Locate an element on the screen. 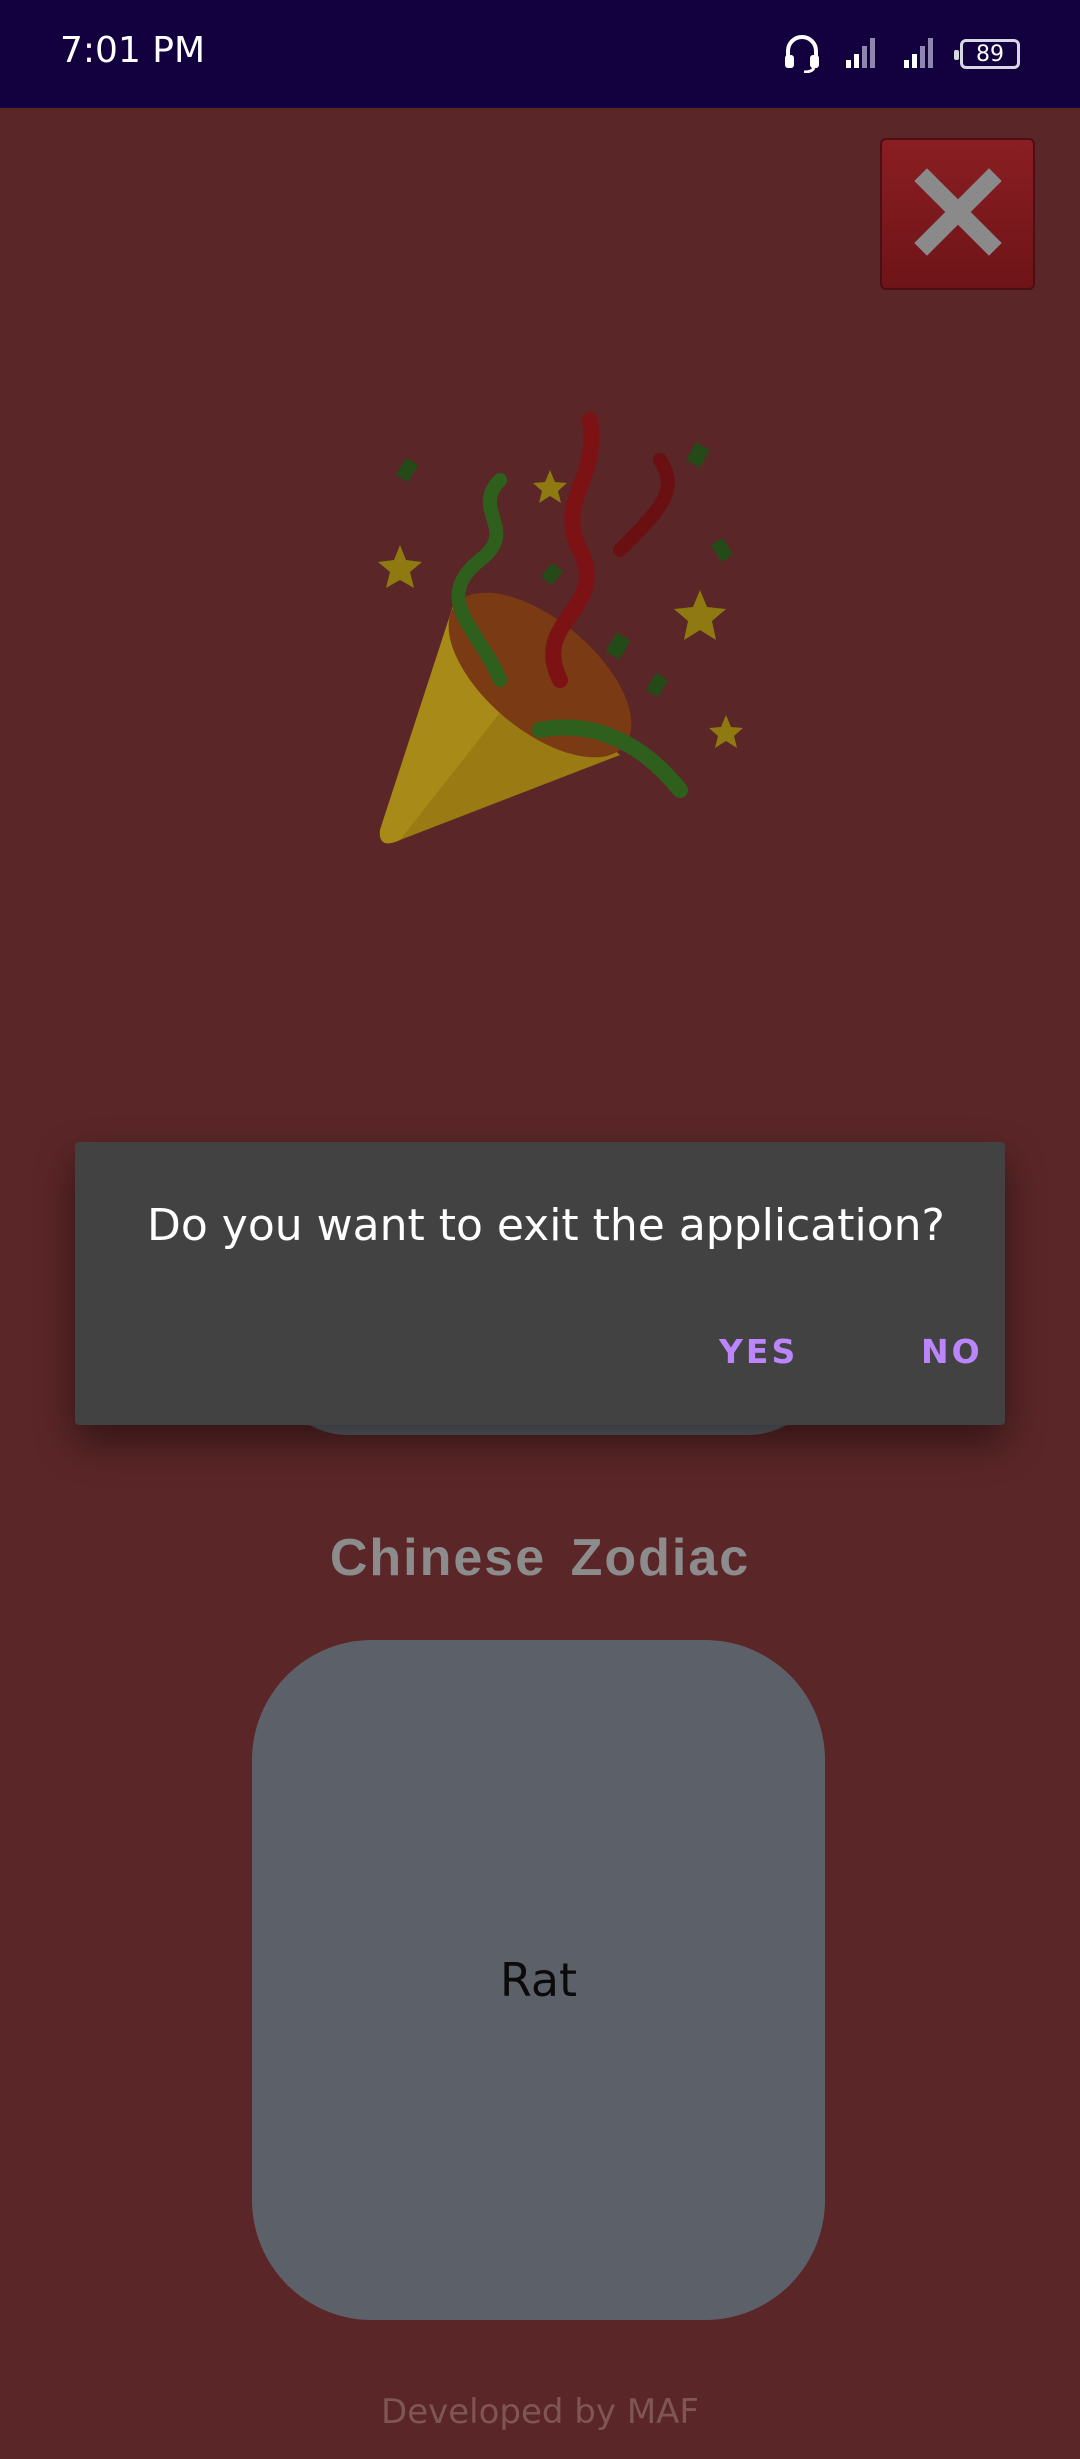 The height and width of the screenshot is (2459, 1080). headset-icon is located at coordinates (802, 54).